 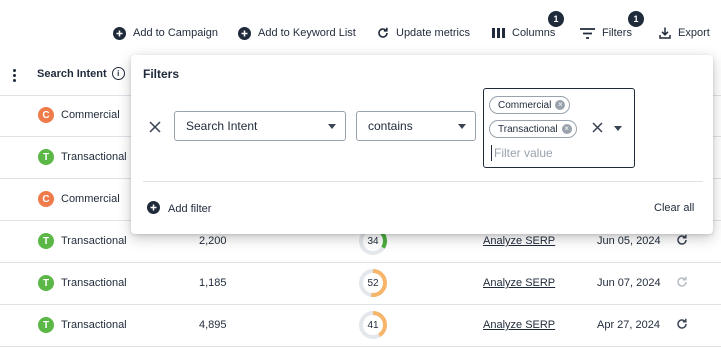 What do you see at coordinates (213, 325) in the screenshot?
I see `volume-cell: 4,895` at bounding box center [213, 325].